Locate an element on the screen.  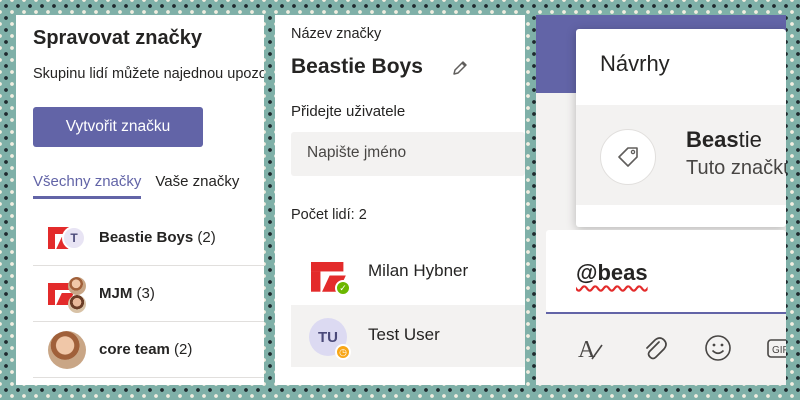
emoji-icon is located at coordinates (718, 348).